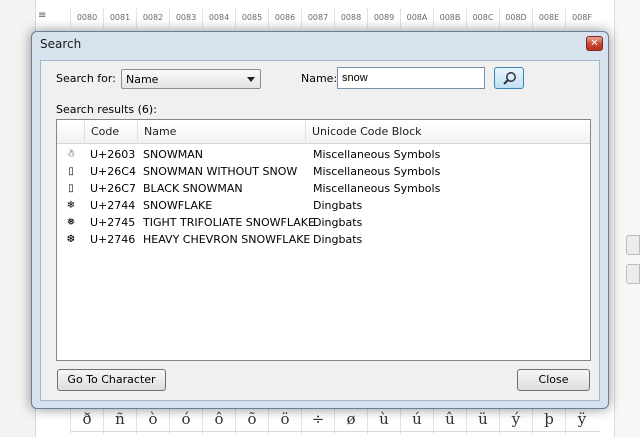 The width and height of the screenshot is (640, 437). Describe the element at coordinates (43, 16) in the screenshot. I see `menu-handle-icon: ≡` at that location.